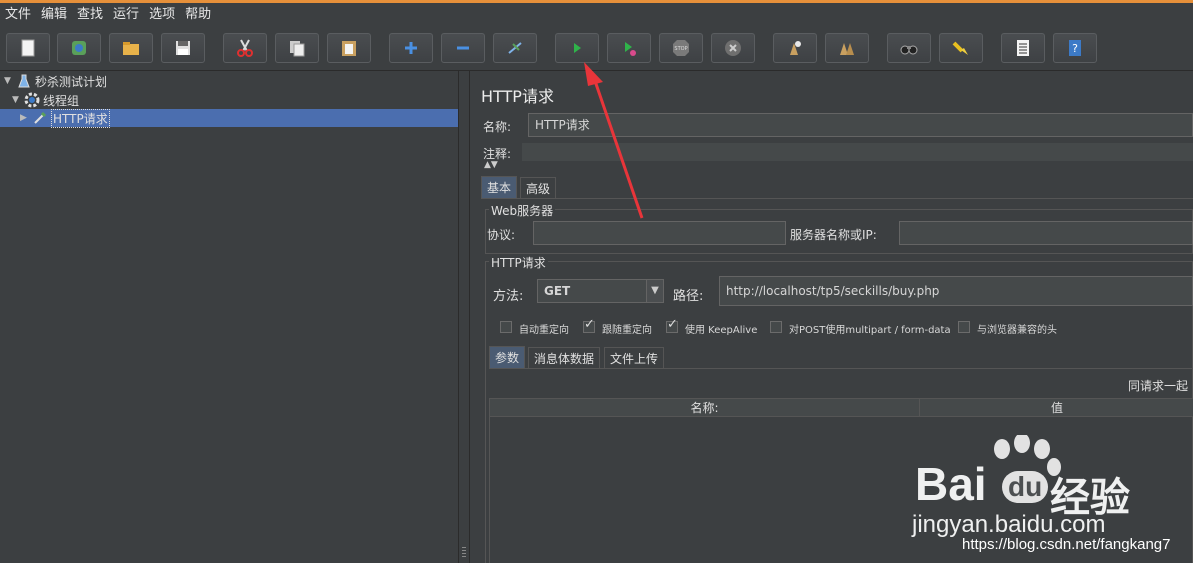 The width and height of the screenshot is (1193, 563). What do you see at coordinates (1017, 330) in the screenshot?
I see `browser-headers-label: 与浏览器兼容的头` at bounding box center [1017, 330].